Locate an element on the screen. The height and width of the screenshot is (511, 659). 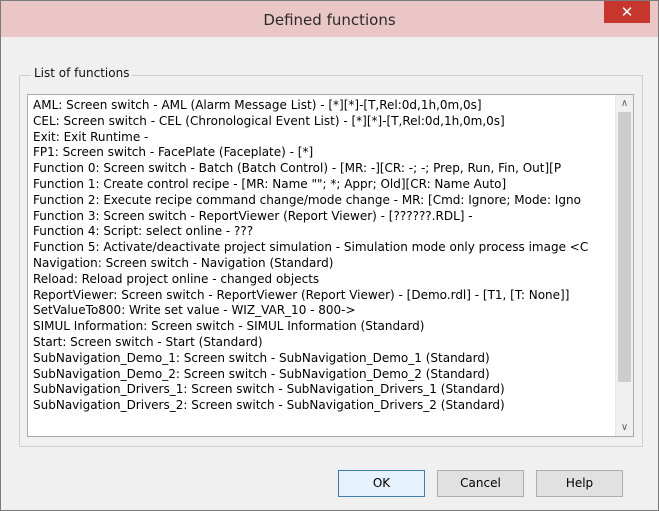
scroll-thumb is located at coordinates (624, 247).